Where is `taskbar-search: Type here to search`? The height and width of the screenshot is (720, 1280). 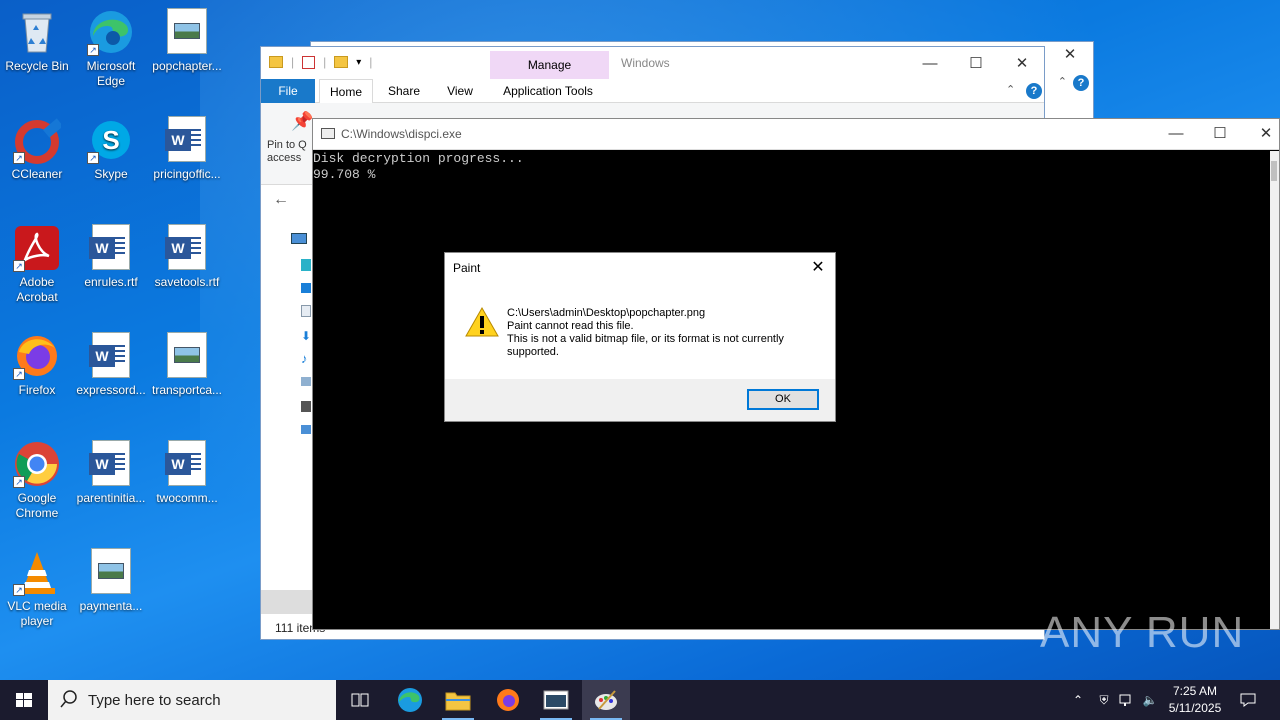 taskbar-search: Type here to search is located at coordinates (192, 700).